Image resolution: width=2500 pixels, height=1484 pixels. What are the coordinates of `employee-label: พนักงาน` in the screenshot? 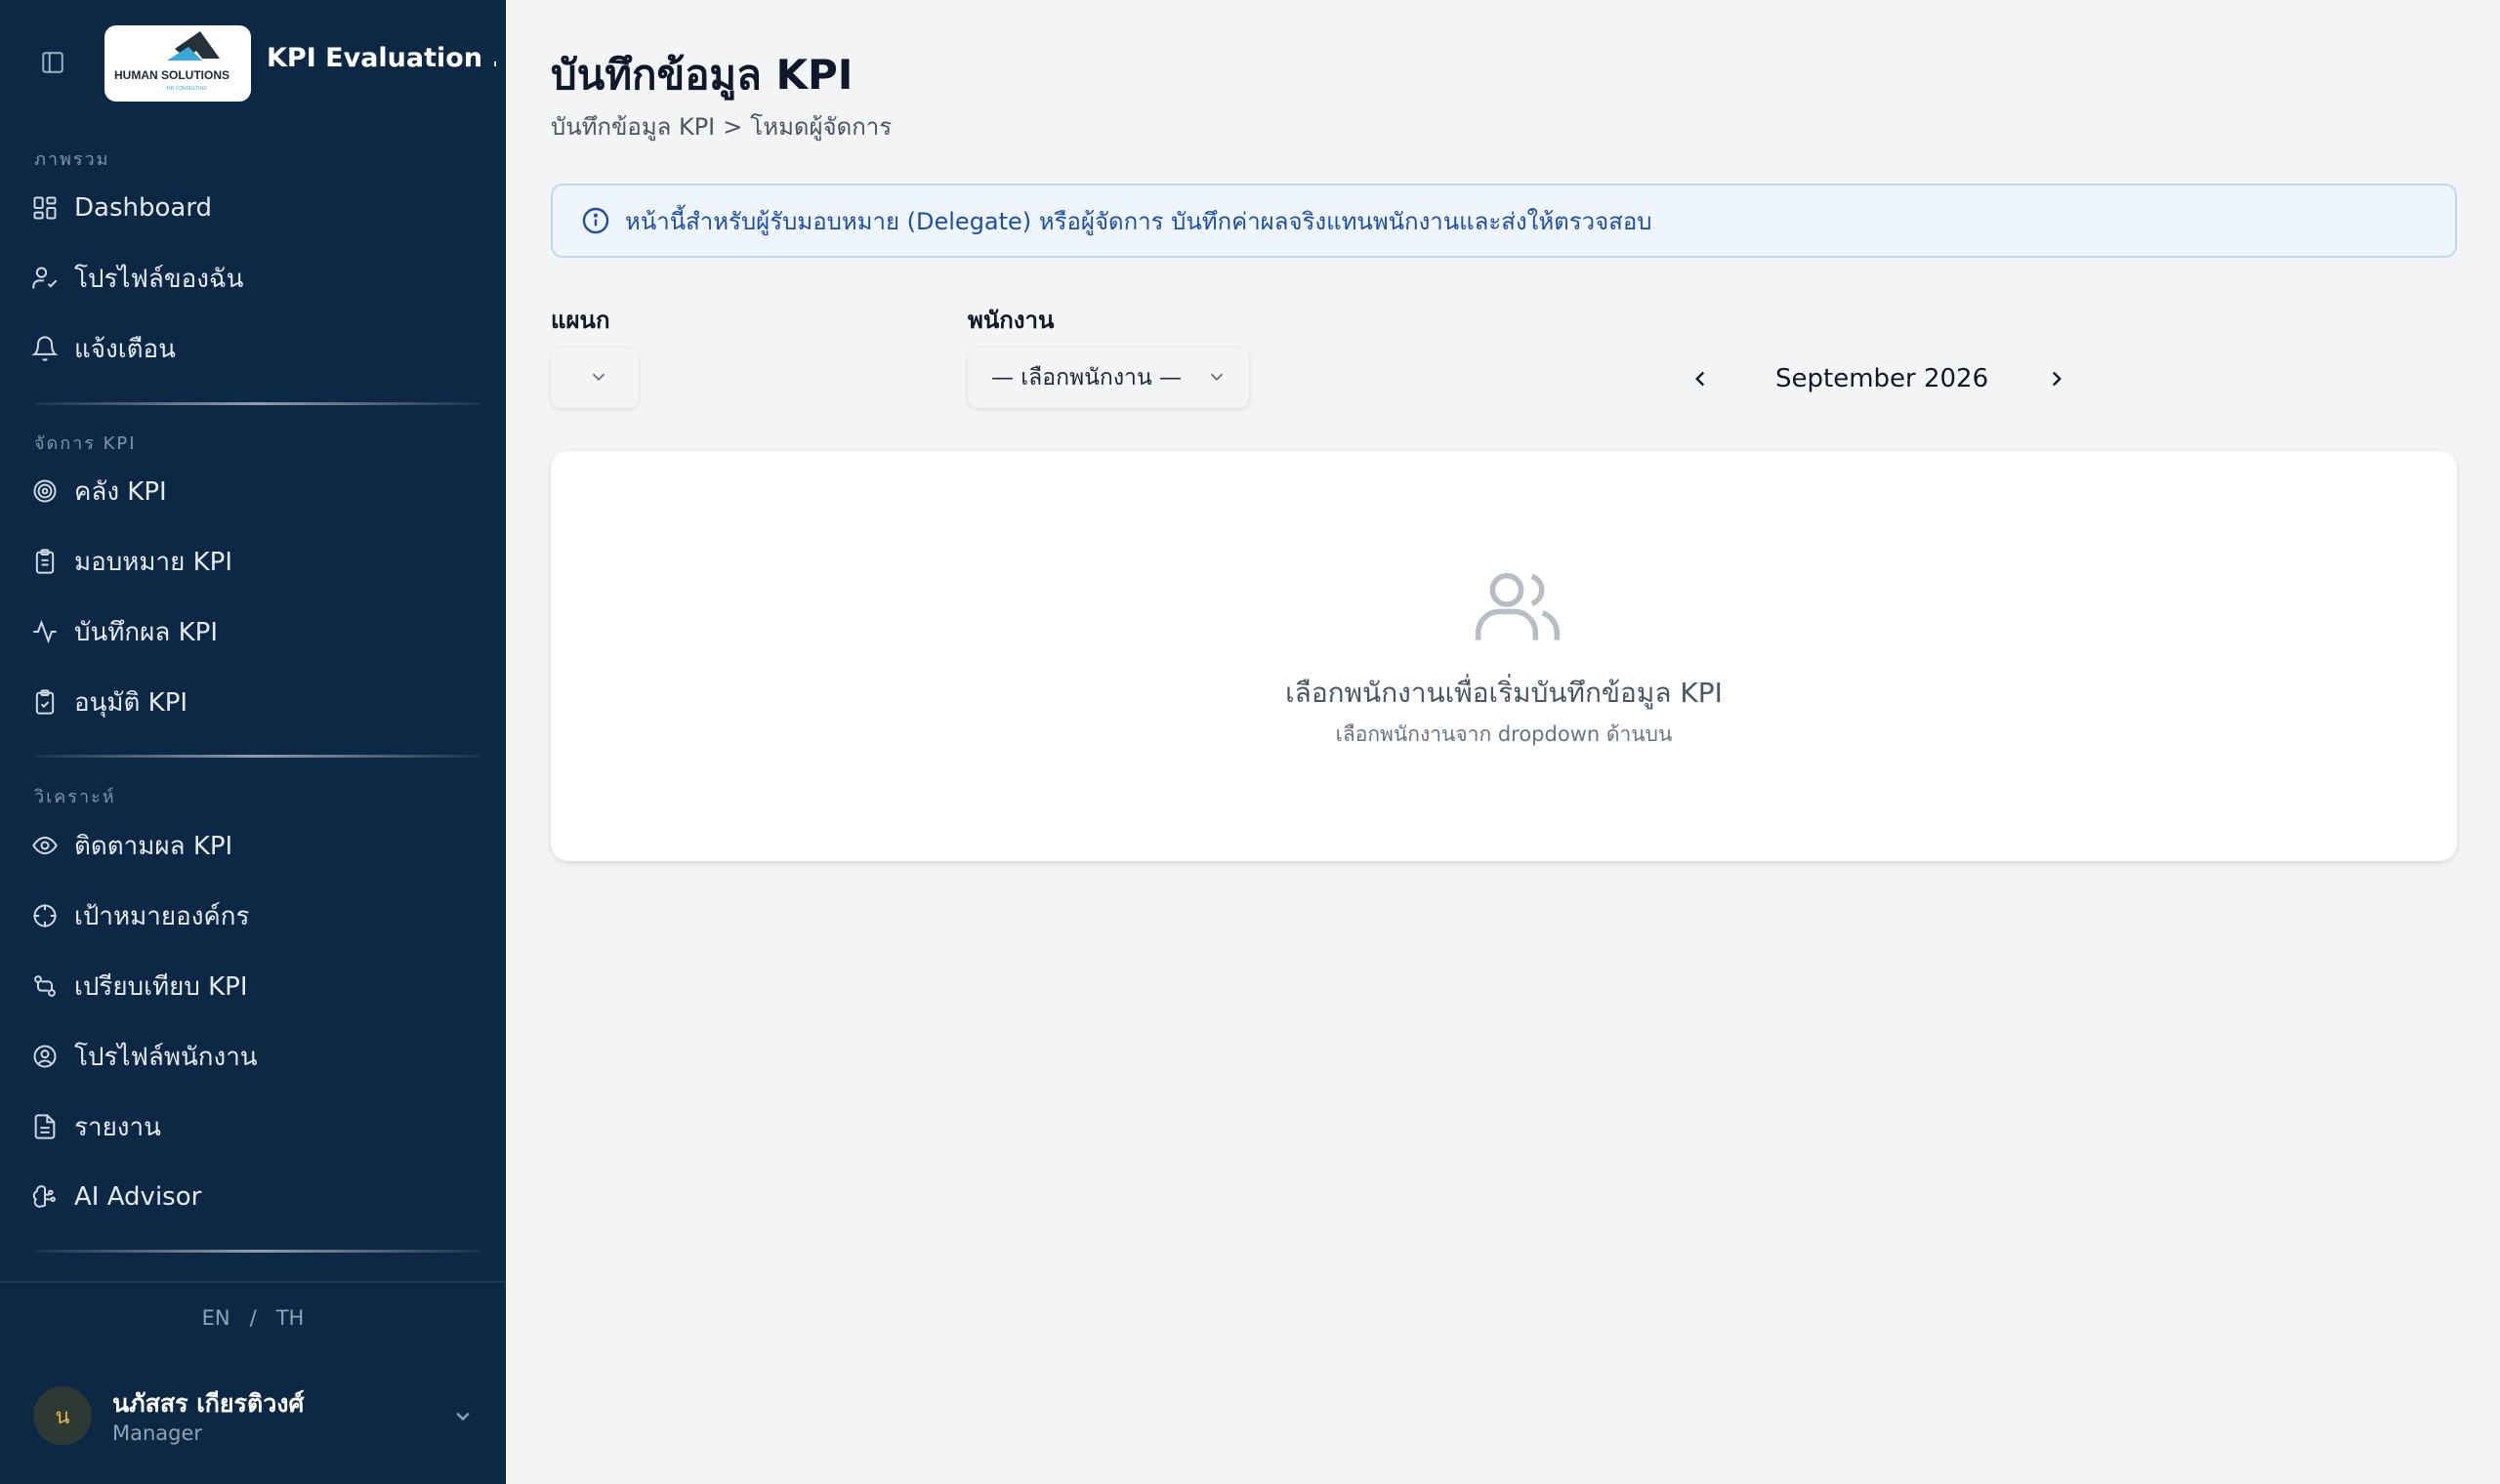 It's located at (1012, 320).